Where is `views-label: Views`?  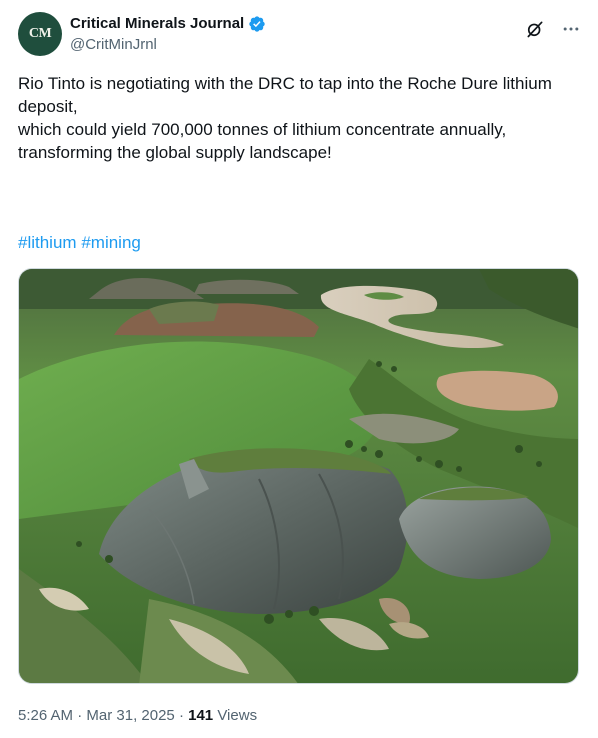
views-label: Views is located at coordinates (237, 715).